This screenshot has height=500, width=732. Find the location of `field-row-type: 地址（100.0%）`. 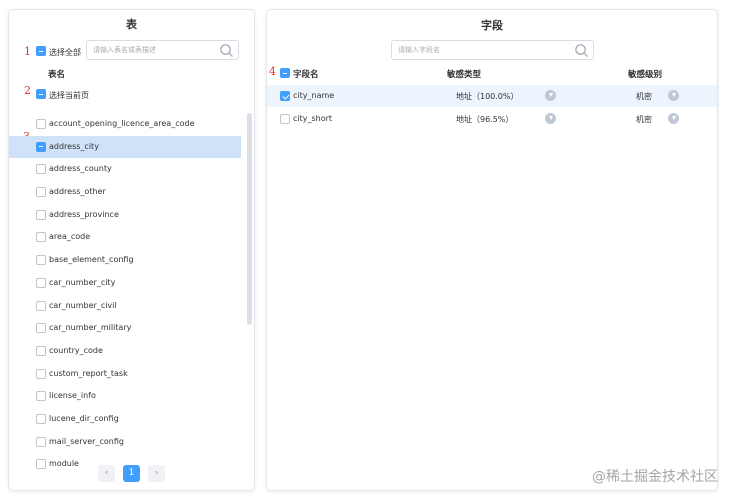

field-row-type: 地址（100.0%） is located at coordinates (487, 96).